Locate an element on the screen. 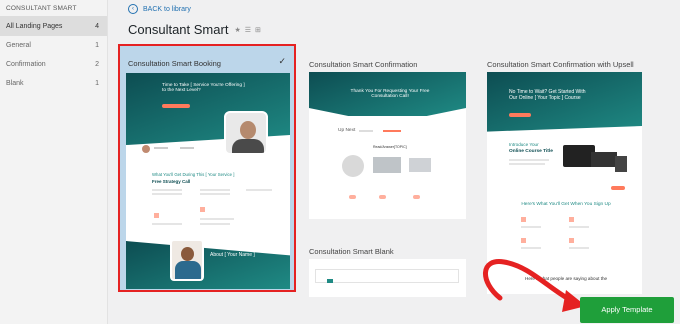 The image size is (680, 324). ready-label: Read/Answer[TOPIC] is located at coordinates (390, 147).